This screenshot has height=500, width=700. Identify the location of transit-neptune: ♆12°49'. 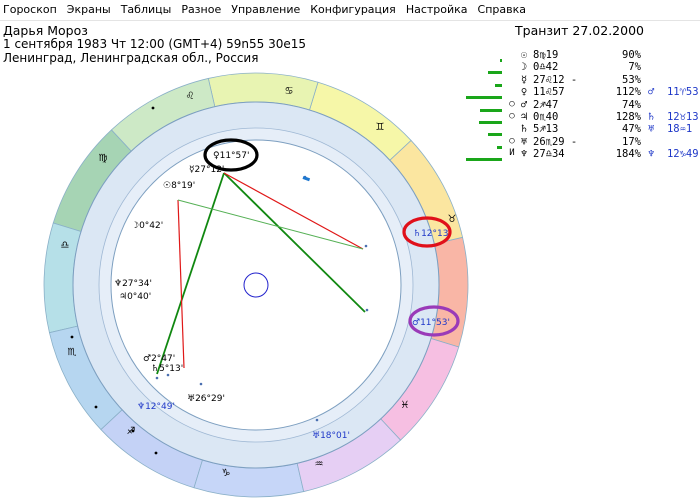
(156, 407).